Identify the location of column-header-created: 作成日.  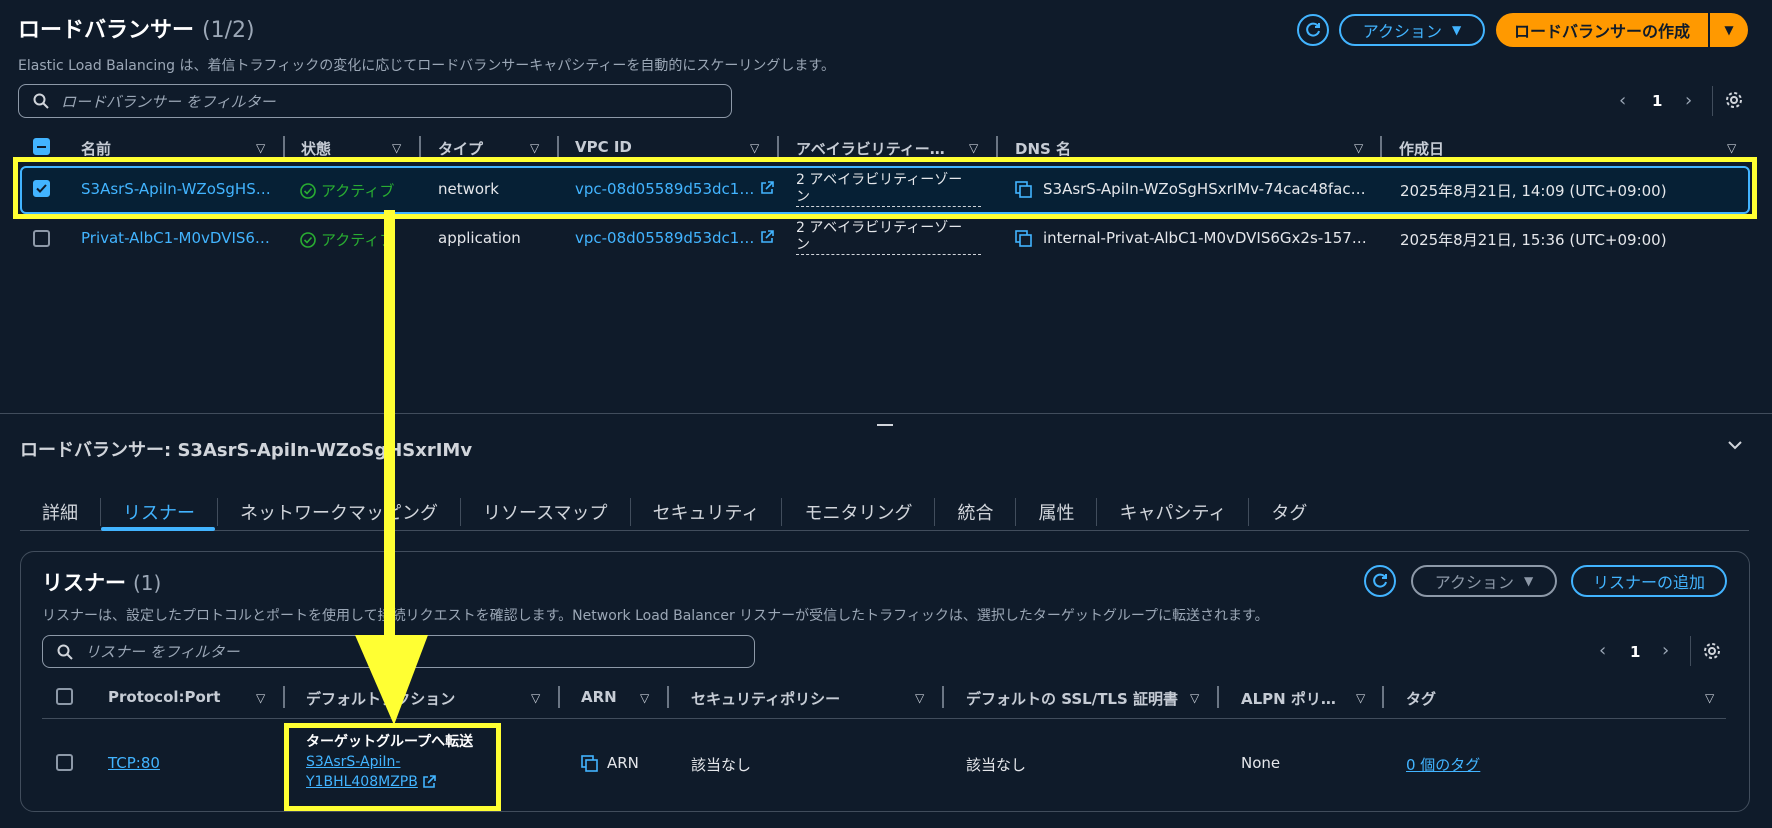
(1421, 148).